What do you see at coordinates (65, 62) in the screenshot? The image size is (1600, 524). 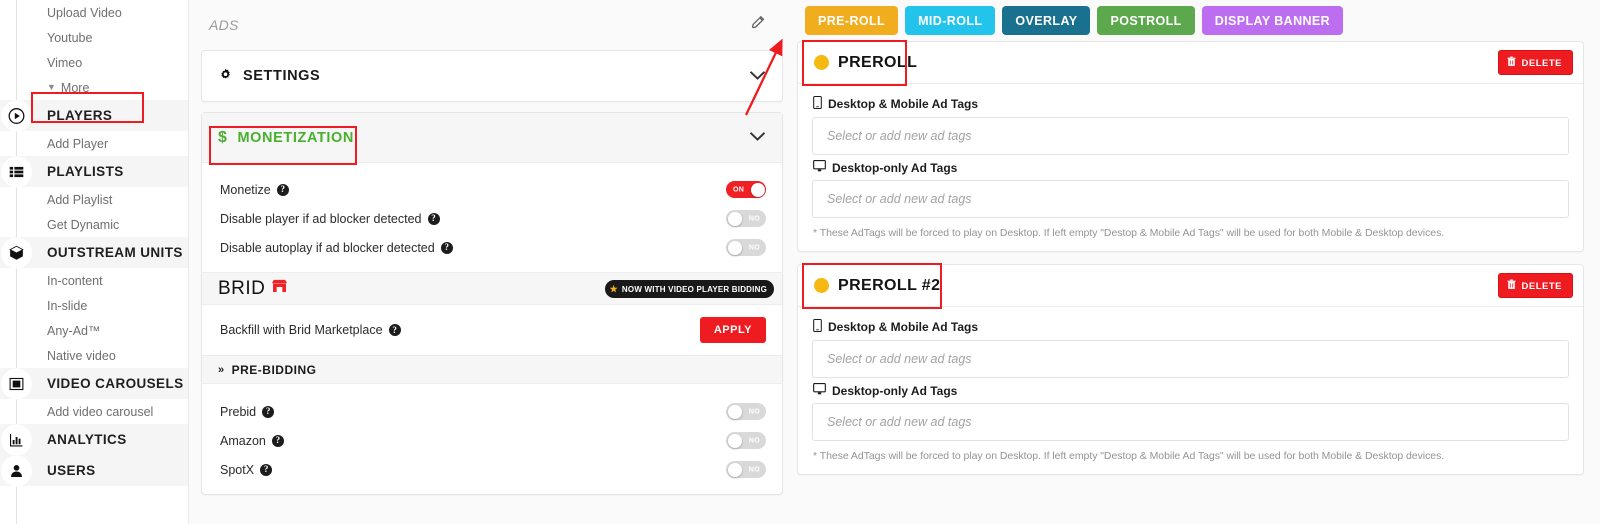 I see `sidebar-item-label: Vimeo` at bounding box center [65, 62].